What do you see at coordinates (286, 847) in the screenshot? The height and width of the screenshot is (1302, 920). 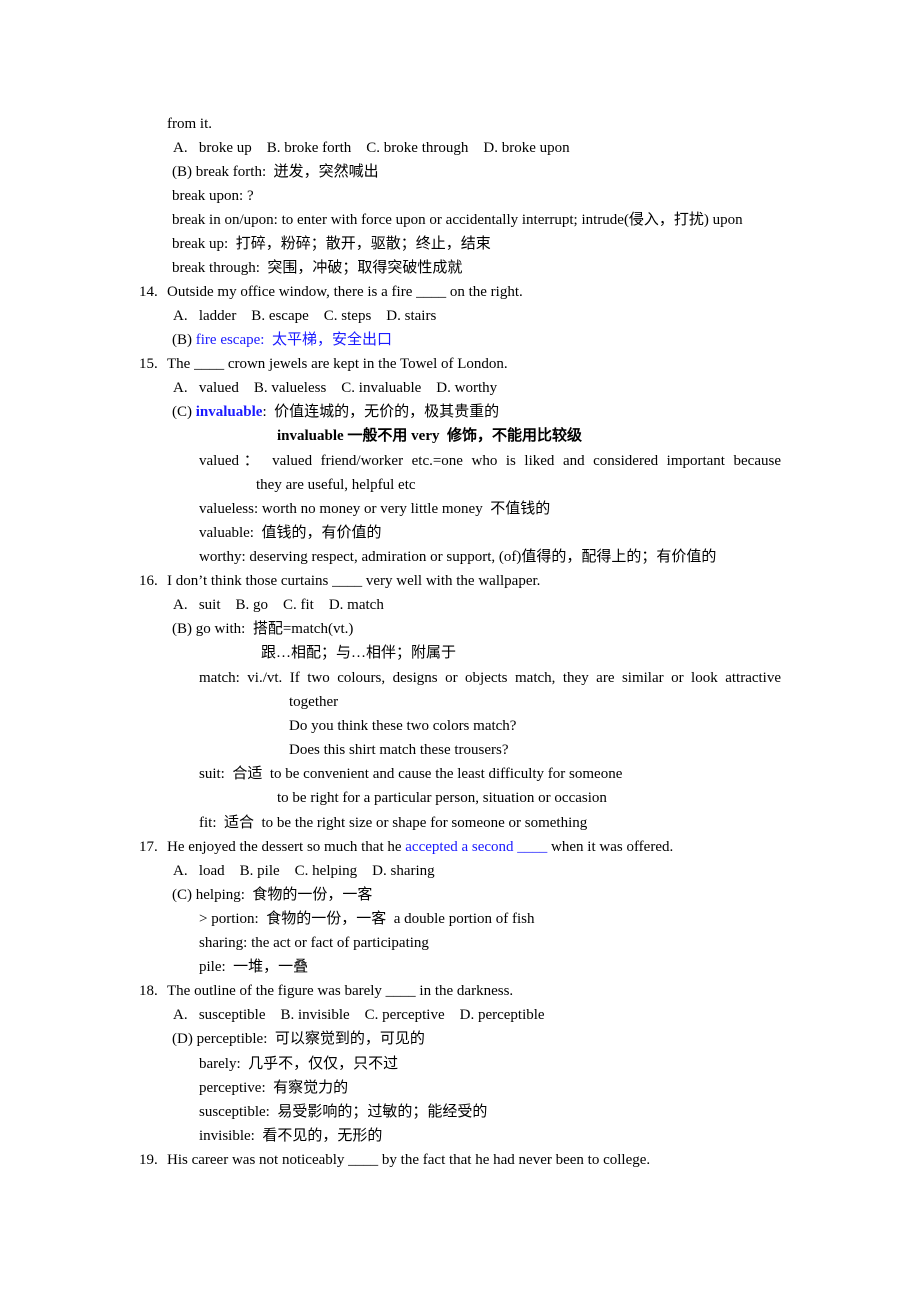 I see `question-text: He enjoyed the dessert so much that he` at bounding box center [286, 847].